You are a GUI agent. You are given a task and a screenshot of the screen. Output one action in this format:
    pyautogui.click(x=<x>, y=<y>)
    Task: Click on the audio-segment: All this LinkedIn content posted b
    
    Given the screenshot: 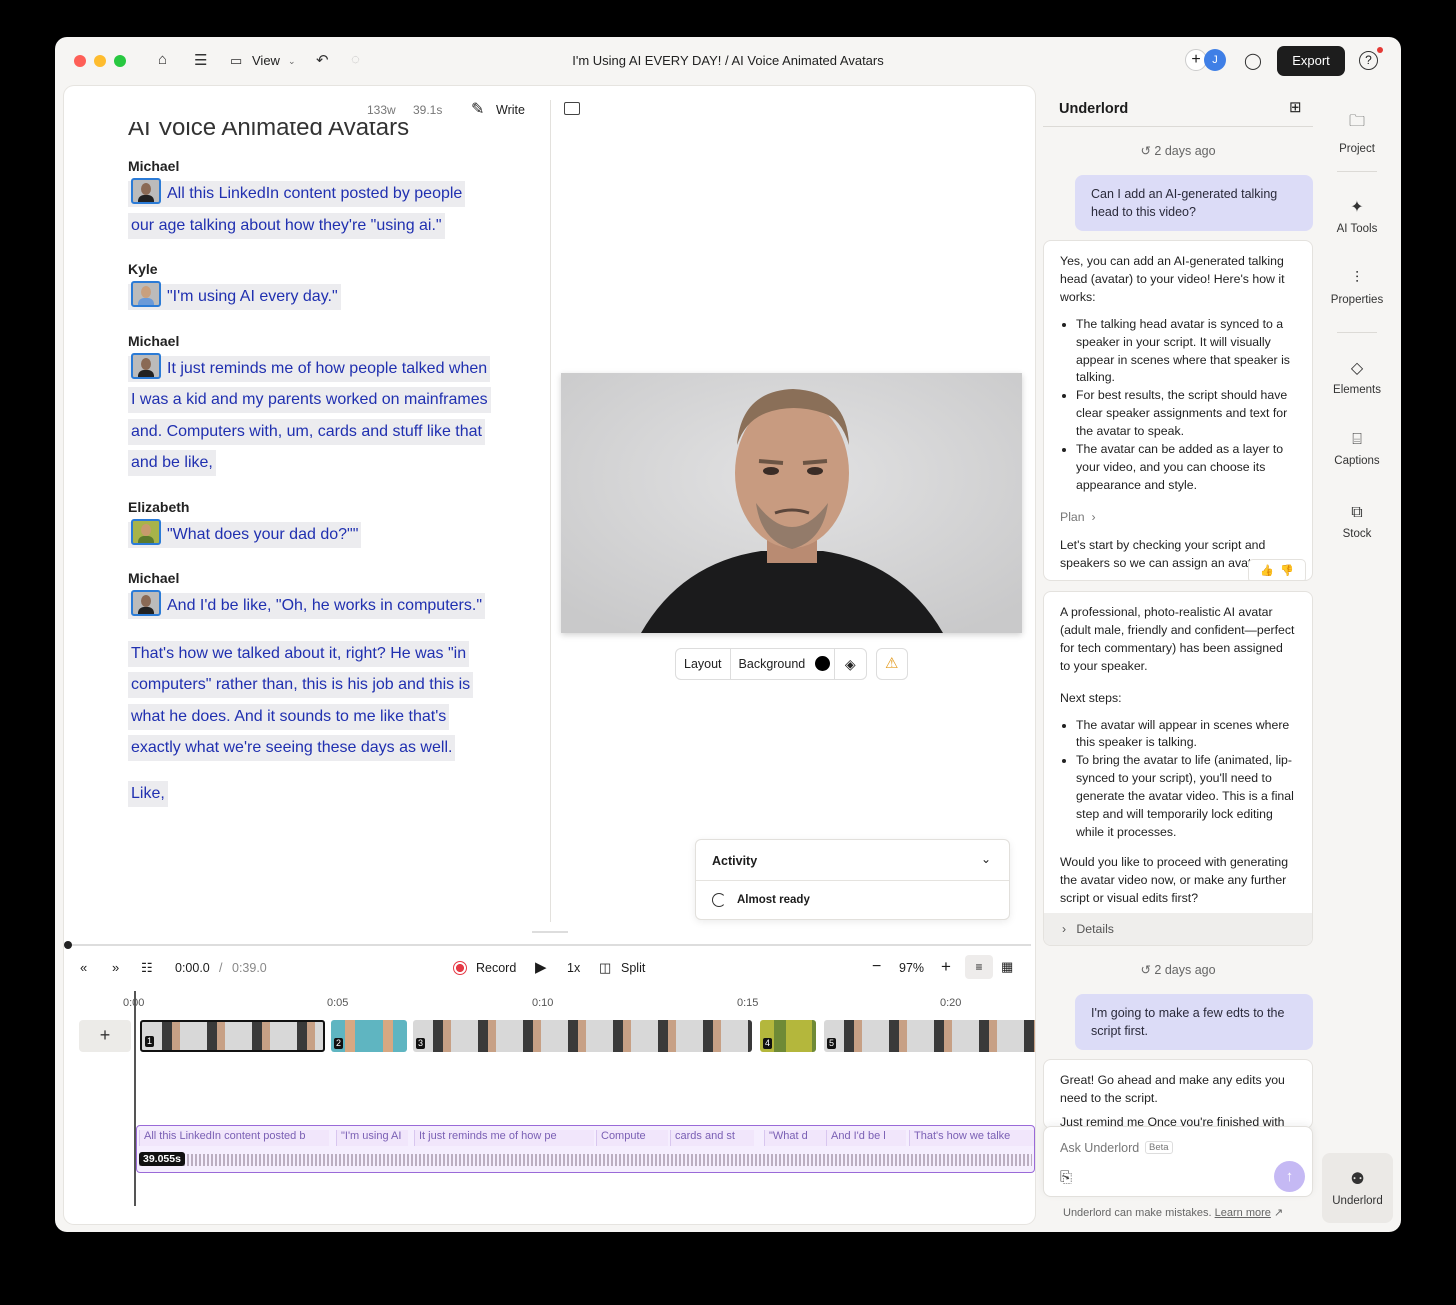 What is the action you would take?
    pyautogui.click(x=234, y=1138)
    